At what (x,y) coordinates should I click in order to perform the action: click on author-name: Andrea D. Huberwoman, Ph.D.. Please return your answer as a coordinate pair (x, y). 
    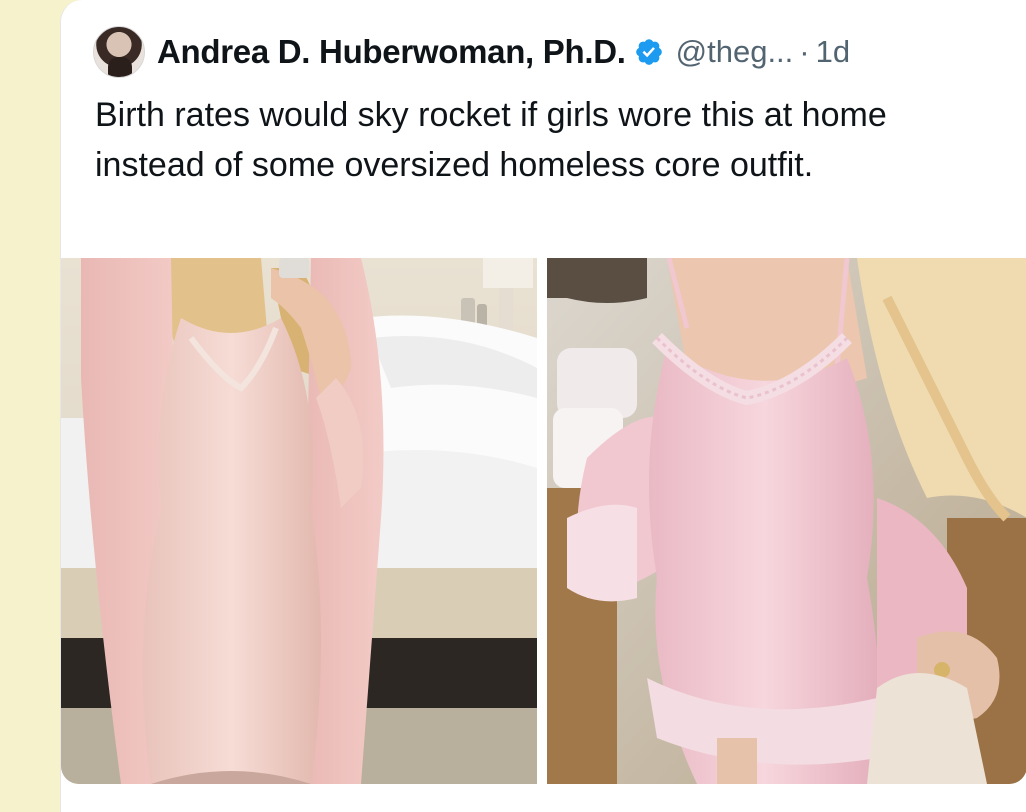
    Looking at the image, I should click on (391, 52).